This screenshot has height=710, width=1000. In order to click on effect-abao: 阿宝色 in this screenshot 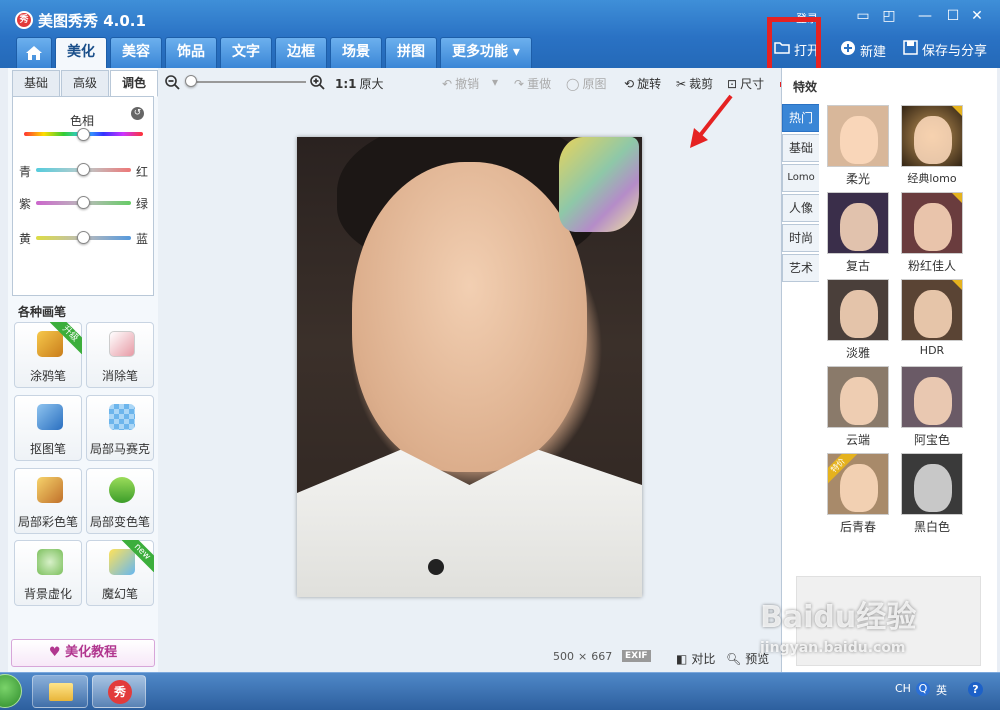, I will do `click(932, 407)`.